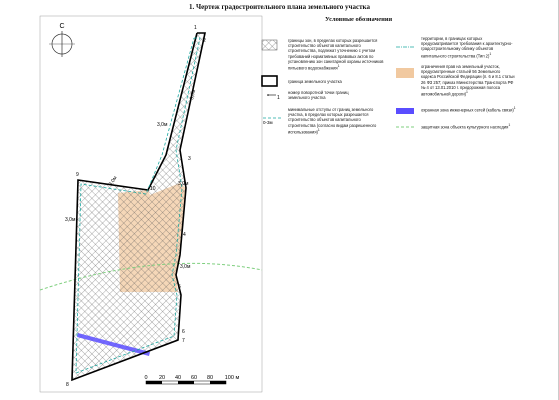 Image resolution: width=559 pixels, height=400 pixels. What do you see at coordinates (77, 175) in the screenshot?
I see `point-label: 9` at bounding box center [77, 175].